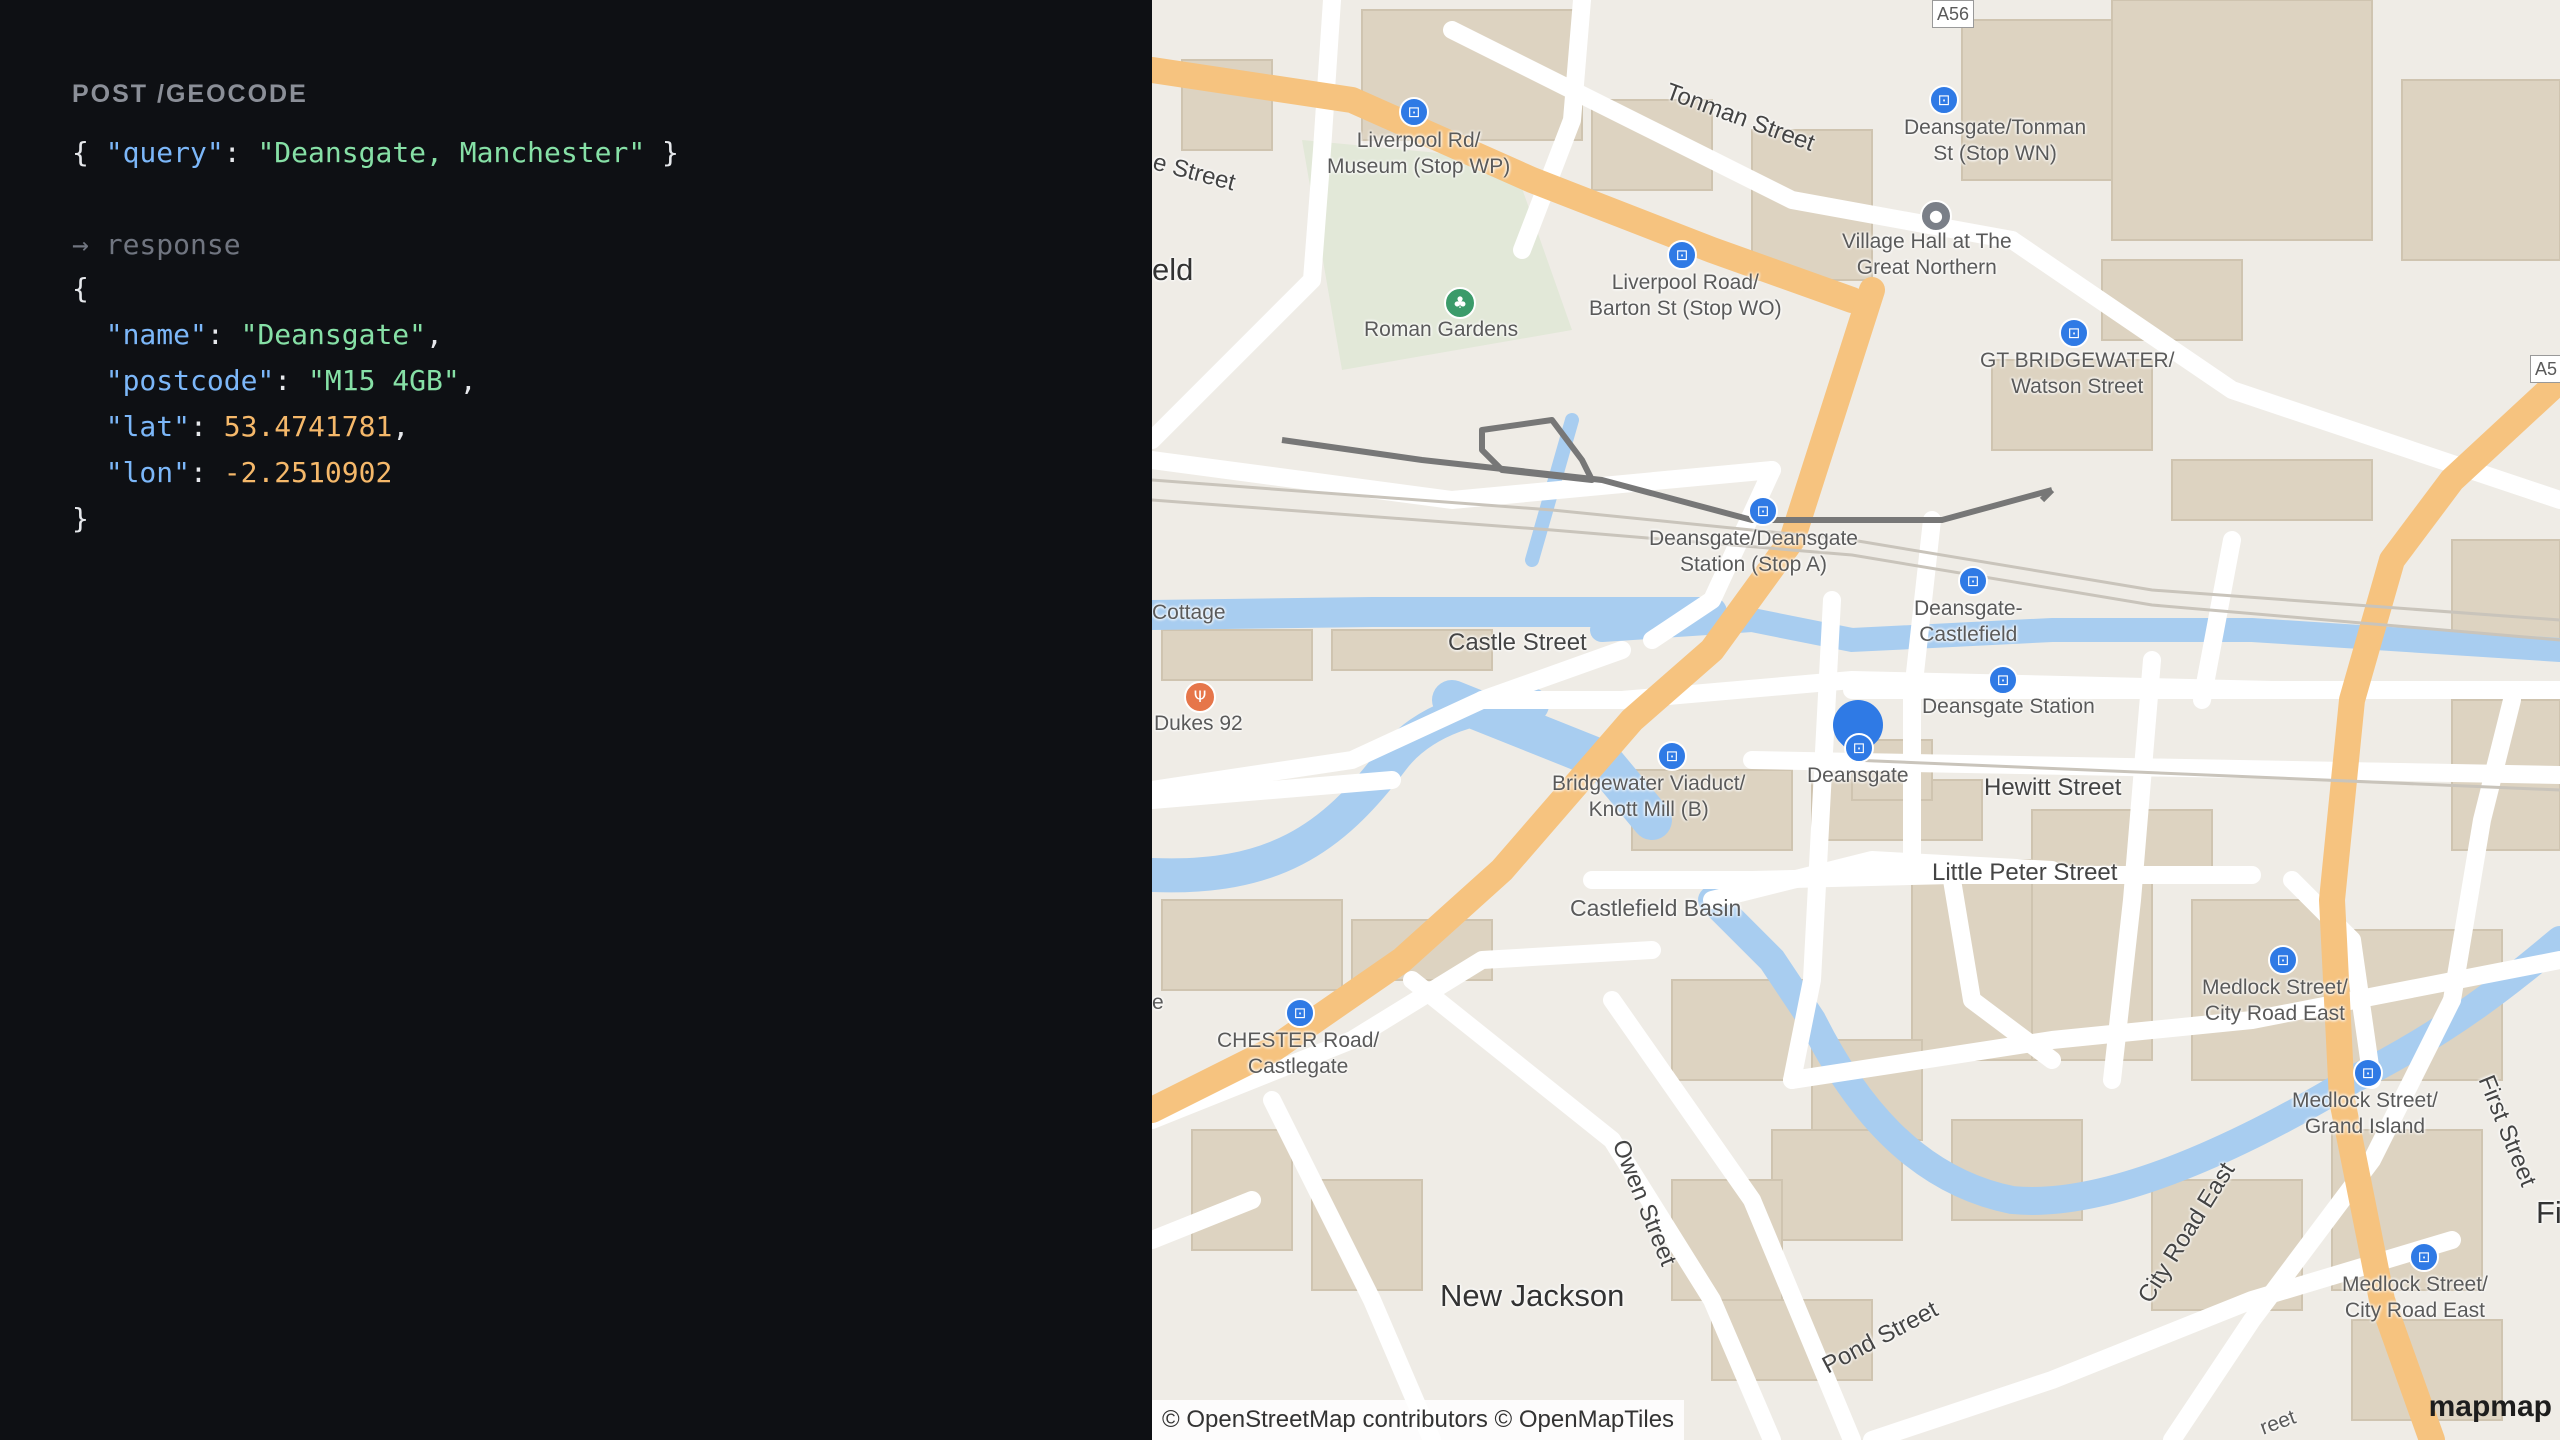  What do you see at coordinates (1198, 723) in the screenshot?
I see `poi-label-dukes-92: Dukes 92` at bounding box center [1198, 723].